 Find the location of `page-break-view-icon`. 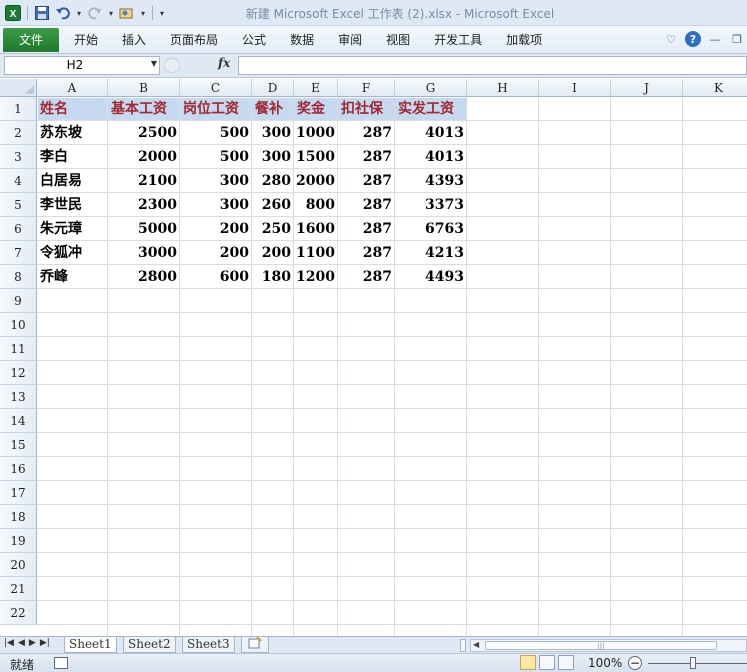

page-break-view-icon is located at coordinates (566, 662).